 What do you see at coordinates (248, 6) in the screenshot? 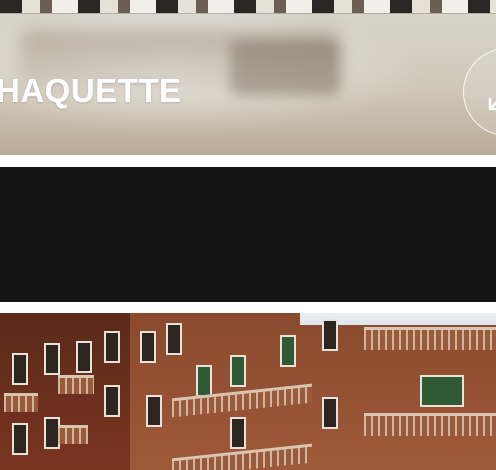
I see `shelf-image-strip` at bounding box center [248, 6].